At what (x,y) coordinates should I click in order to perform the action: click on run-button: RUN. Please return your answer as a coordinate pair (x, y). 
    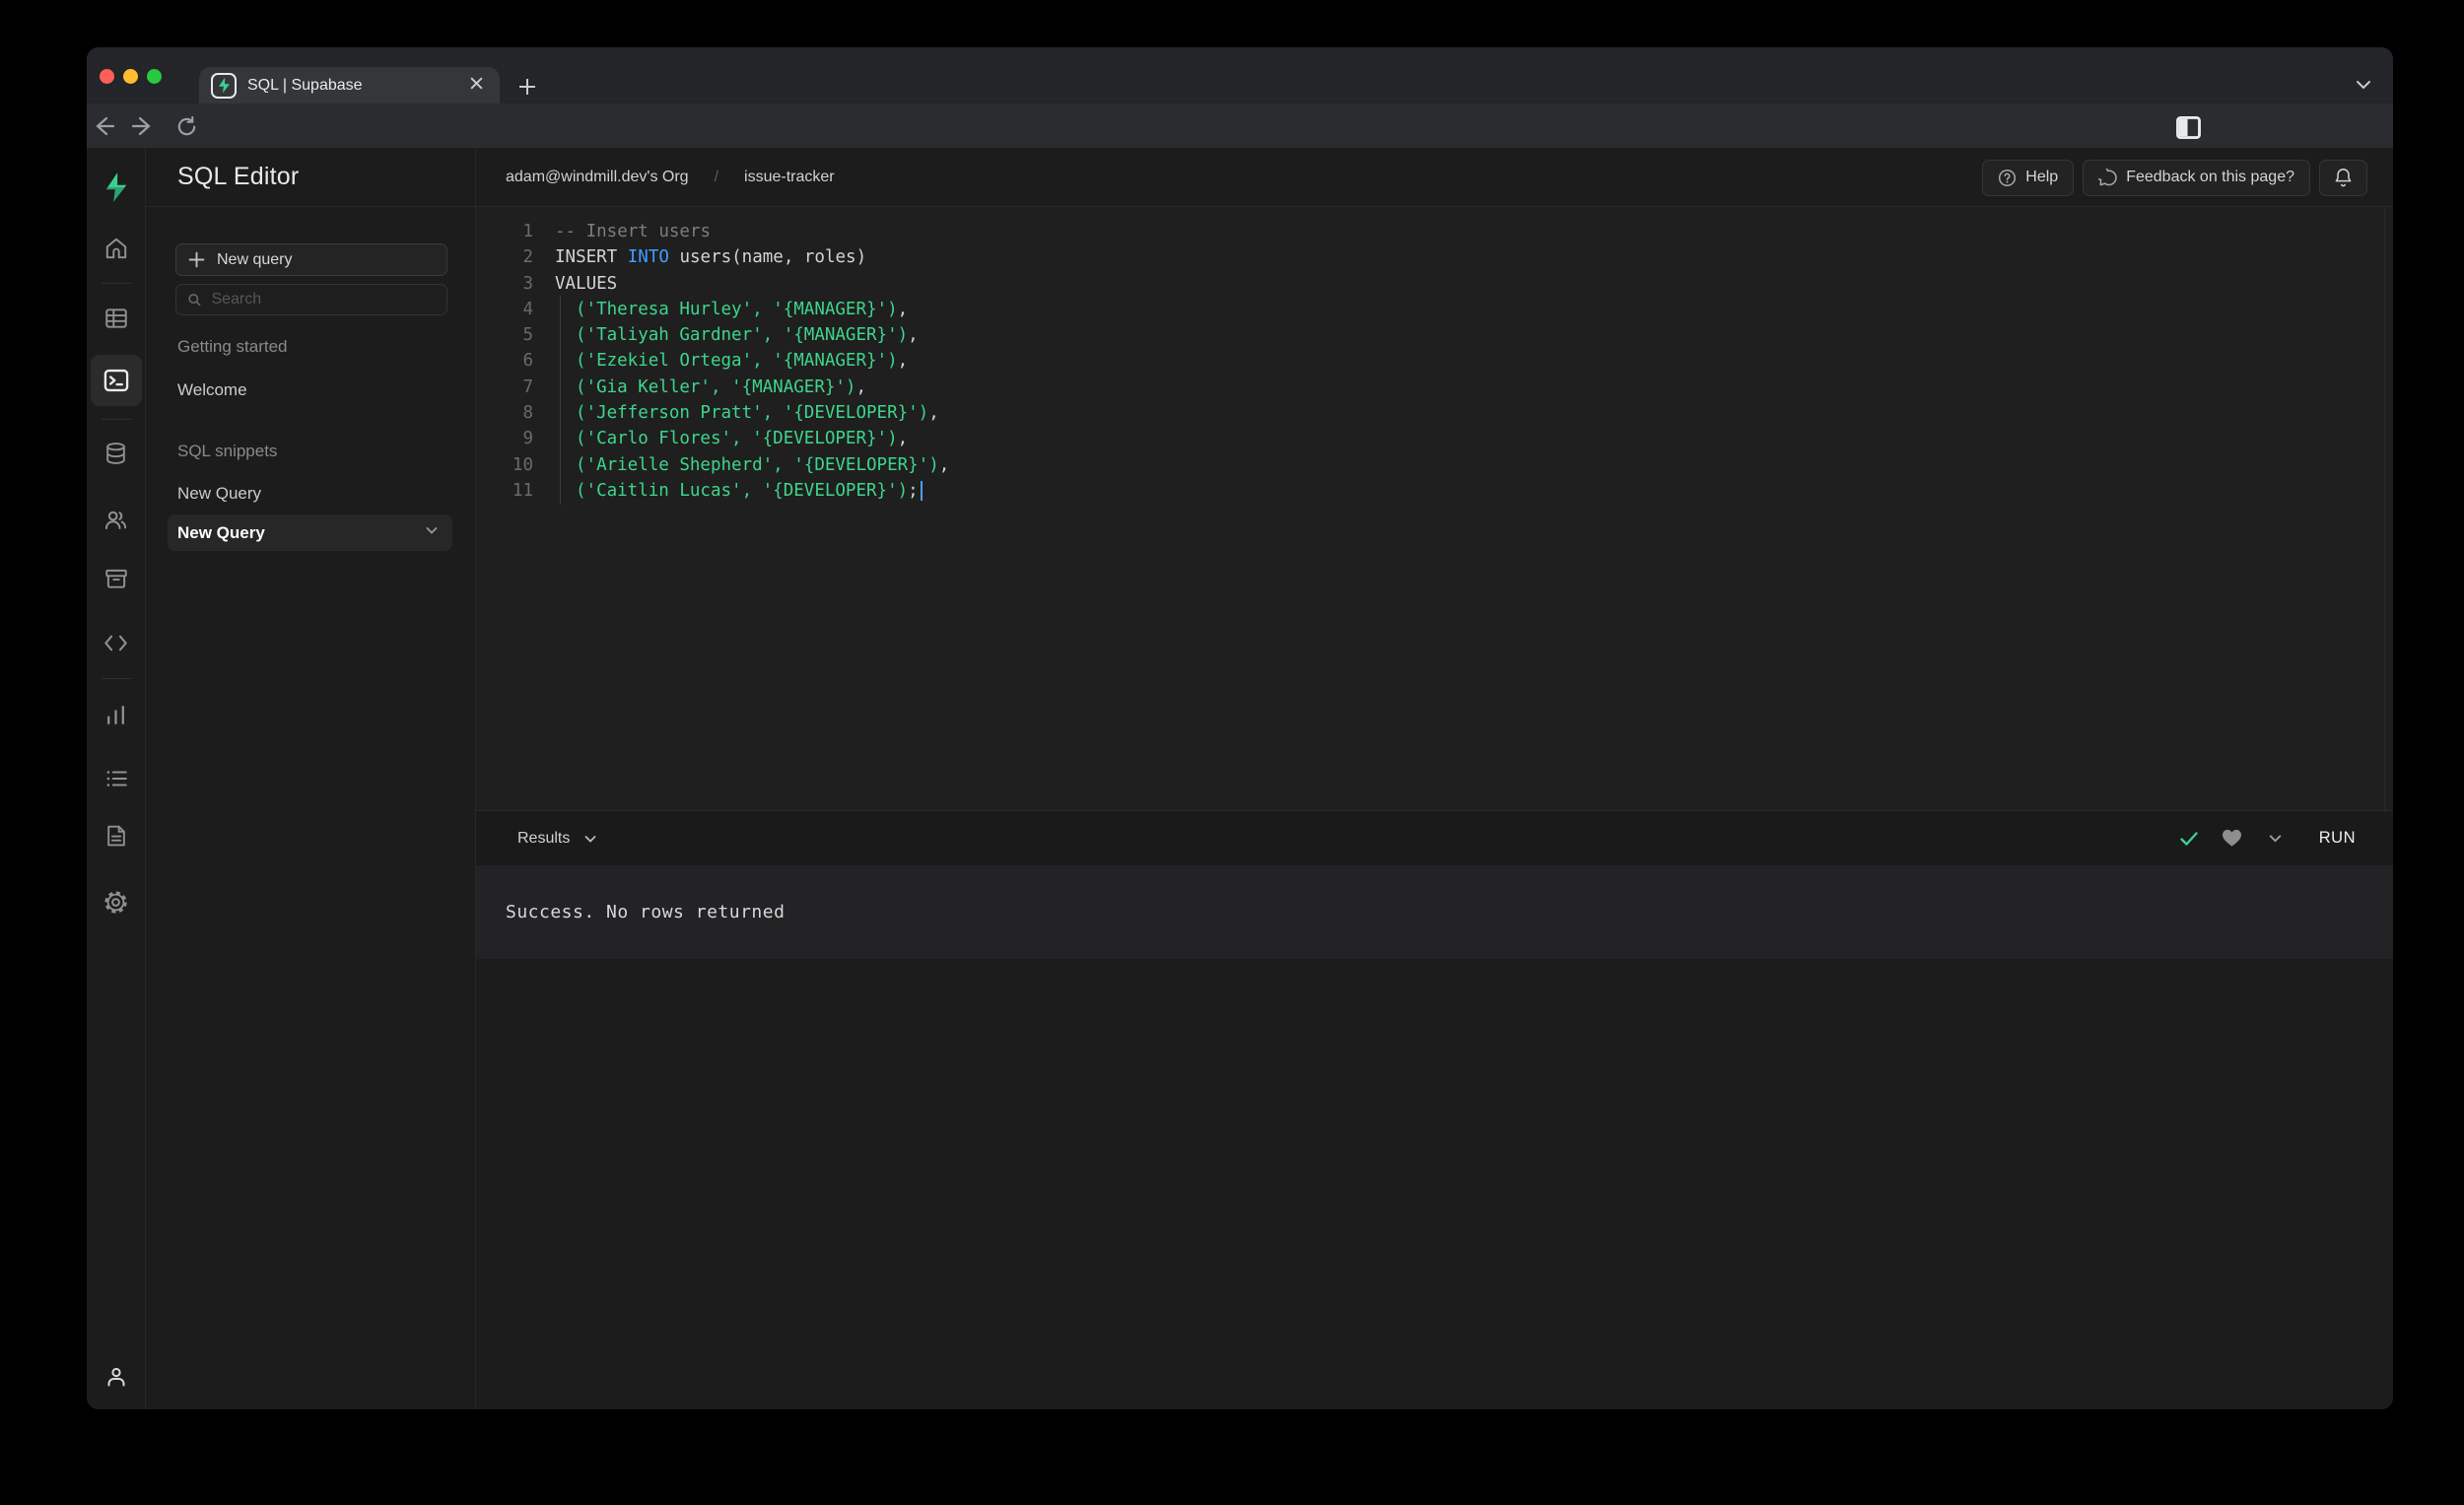
    Looking at the image, I should click on (2326, 838).